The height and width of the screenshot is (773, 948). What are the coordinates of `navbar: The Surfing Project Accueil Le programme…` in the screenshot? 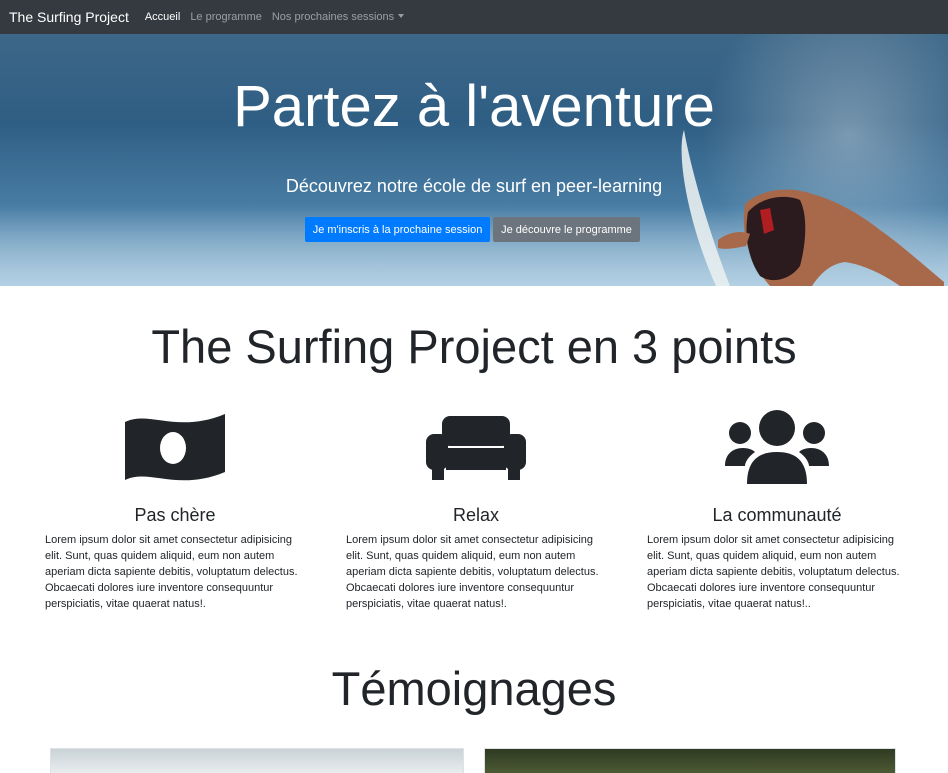 It's located at (474, 17).